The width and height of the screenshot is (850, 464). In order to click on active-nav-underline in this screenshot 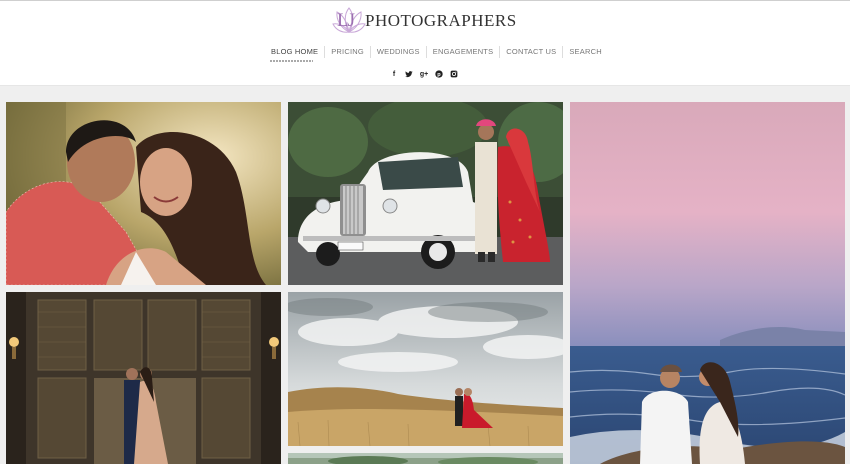, I will do `click(291, 61)`.